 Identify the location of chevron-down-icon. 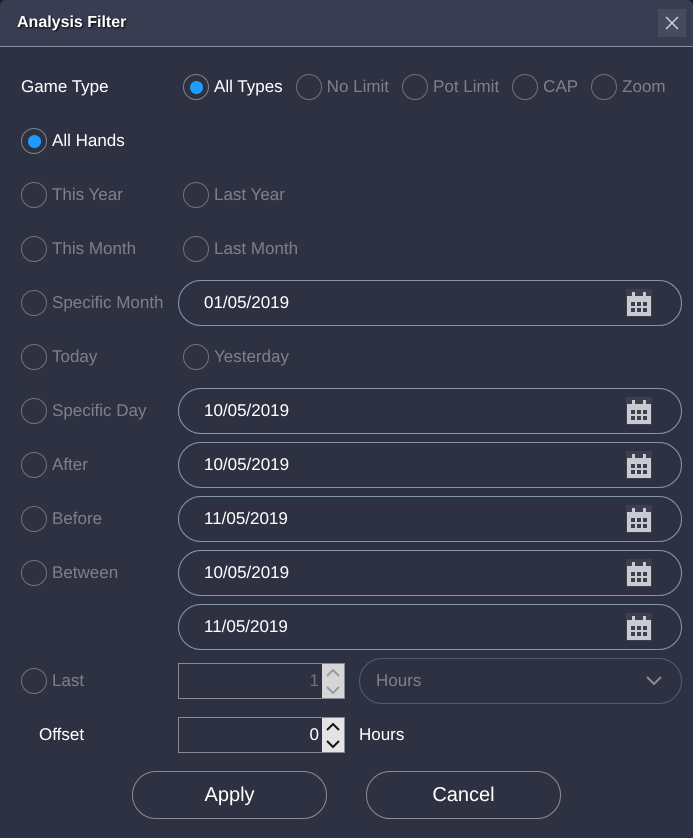
(654, 681).